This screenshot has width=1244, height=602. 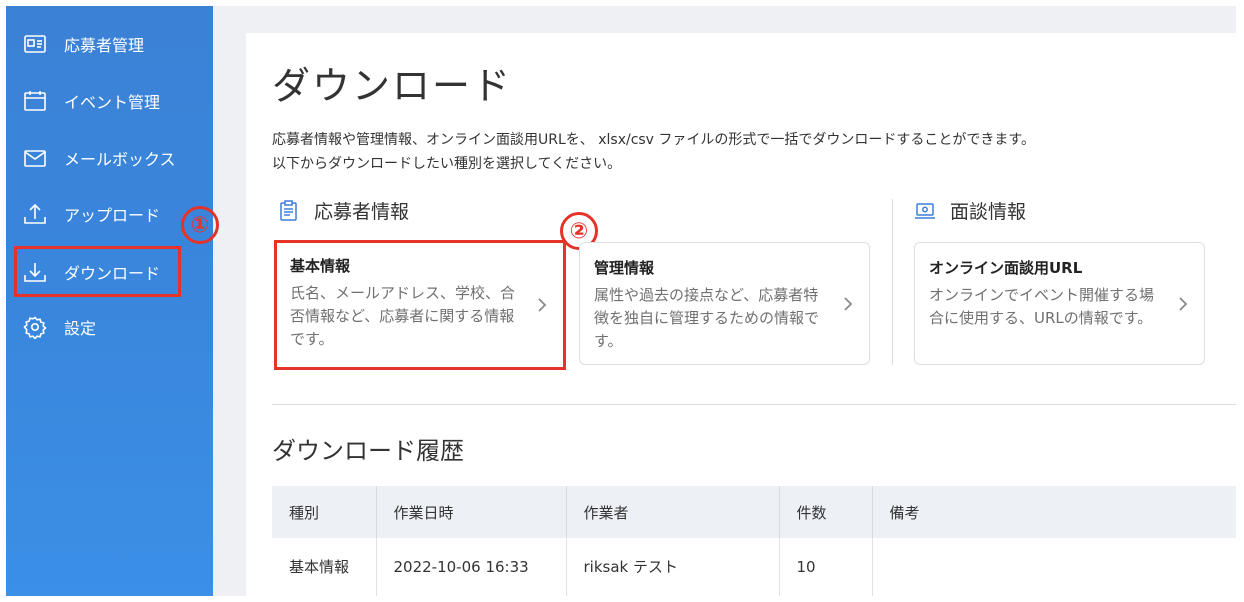 I want to click on column-header: 作業者, so click(x=673, y=512).